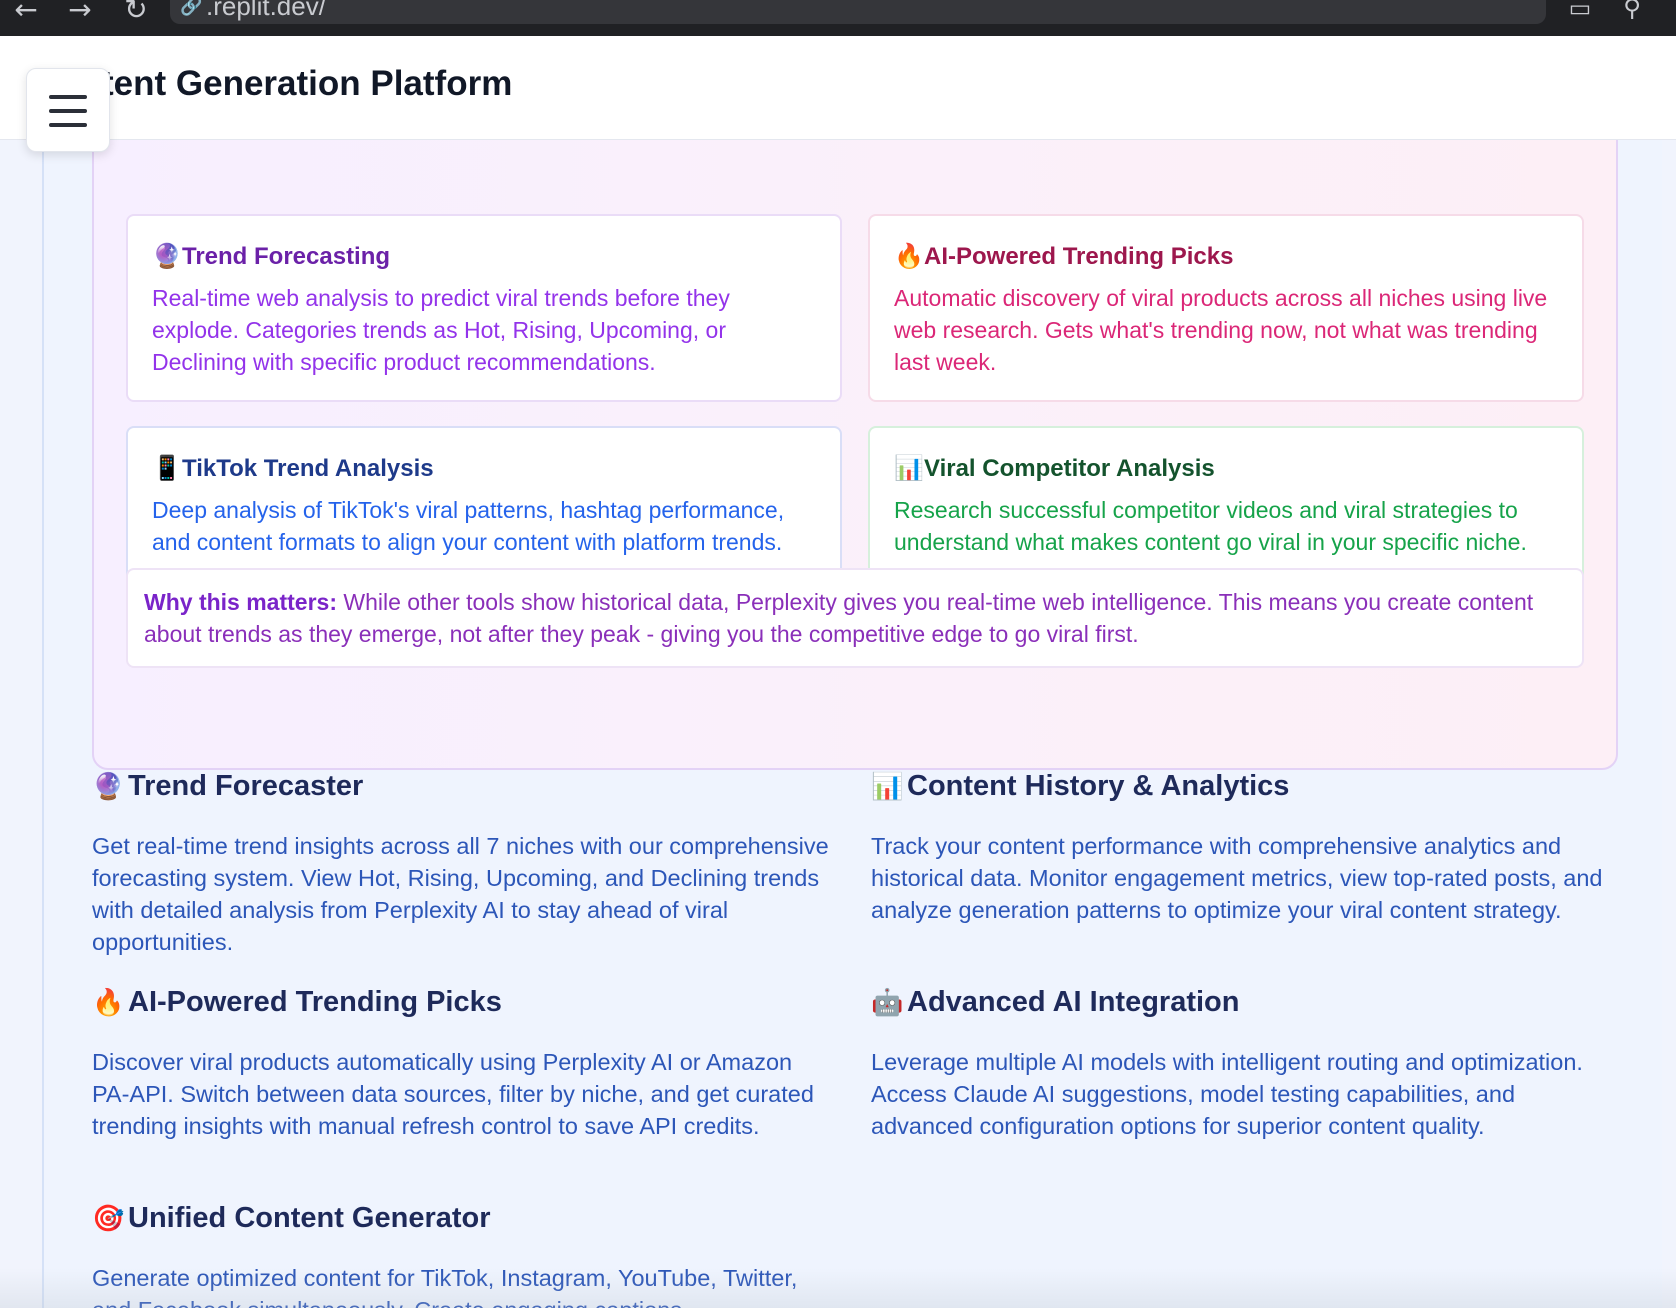 This screenshot has height=1308, width=1676. What do you see at coordinates (240, 602) in the screenshot?
I see `why-label: Why this matters:` at bounding box center [240, 602].